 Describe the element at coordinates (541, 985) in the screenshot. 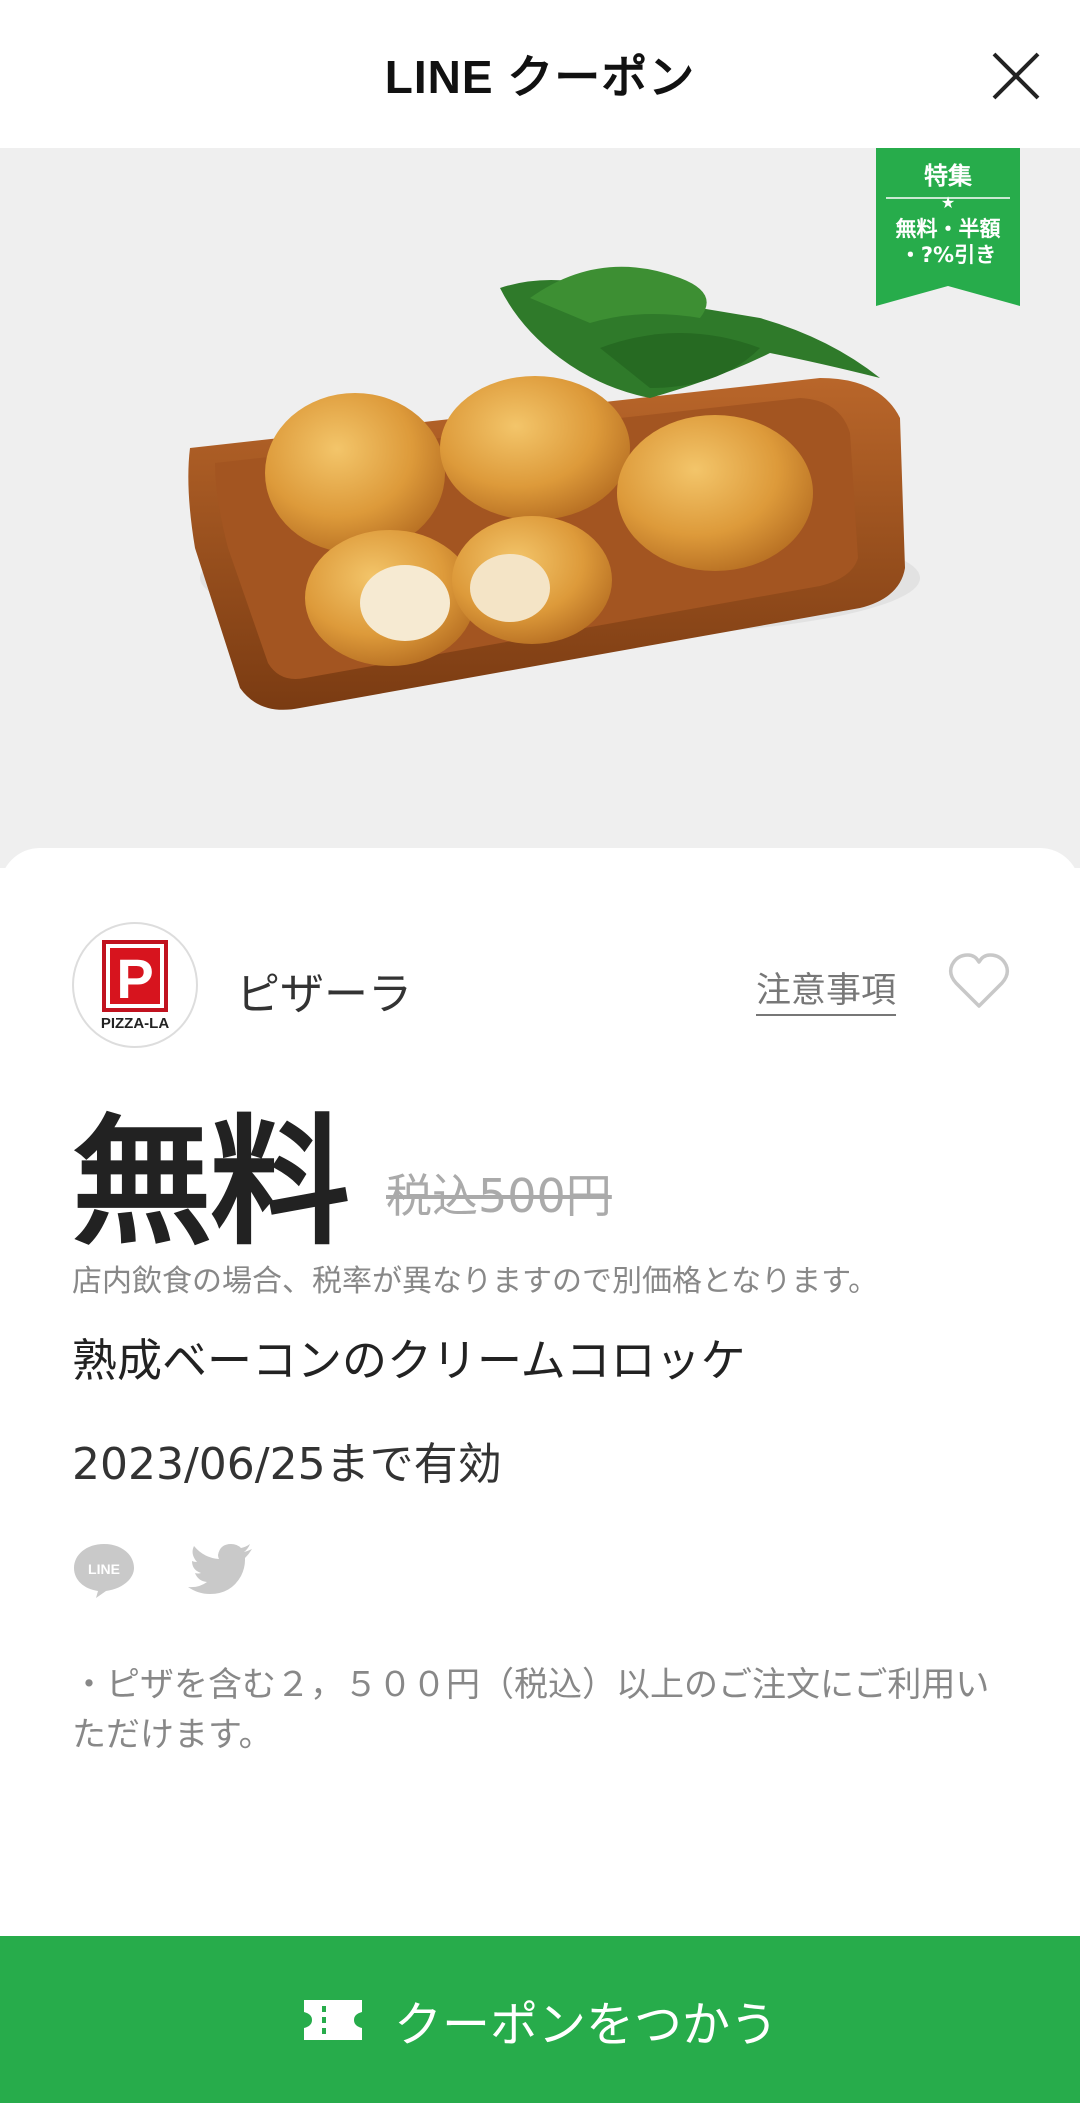

I see `brand-row: P PIZZA-LA ピザーラ 注意事項` at that location.